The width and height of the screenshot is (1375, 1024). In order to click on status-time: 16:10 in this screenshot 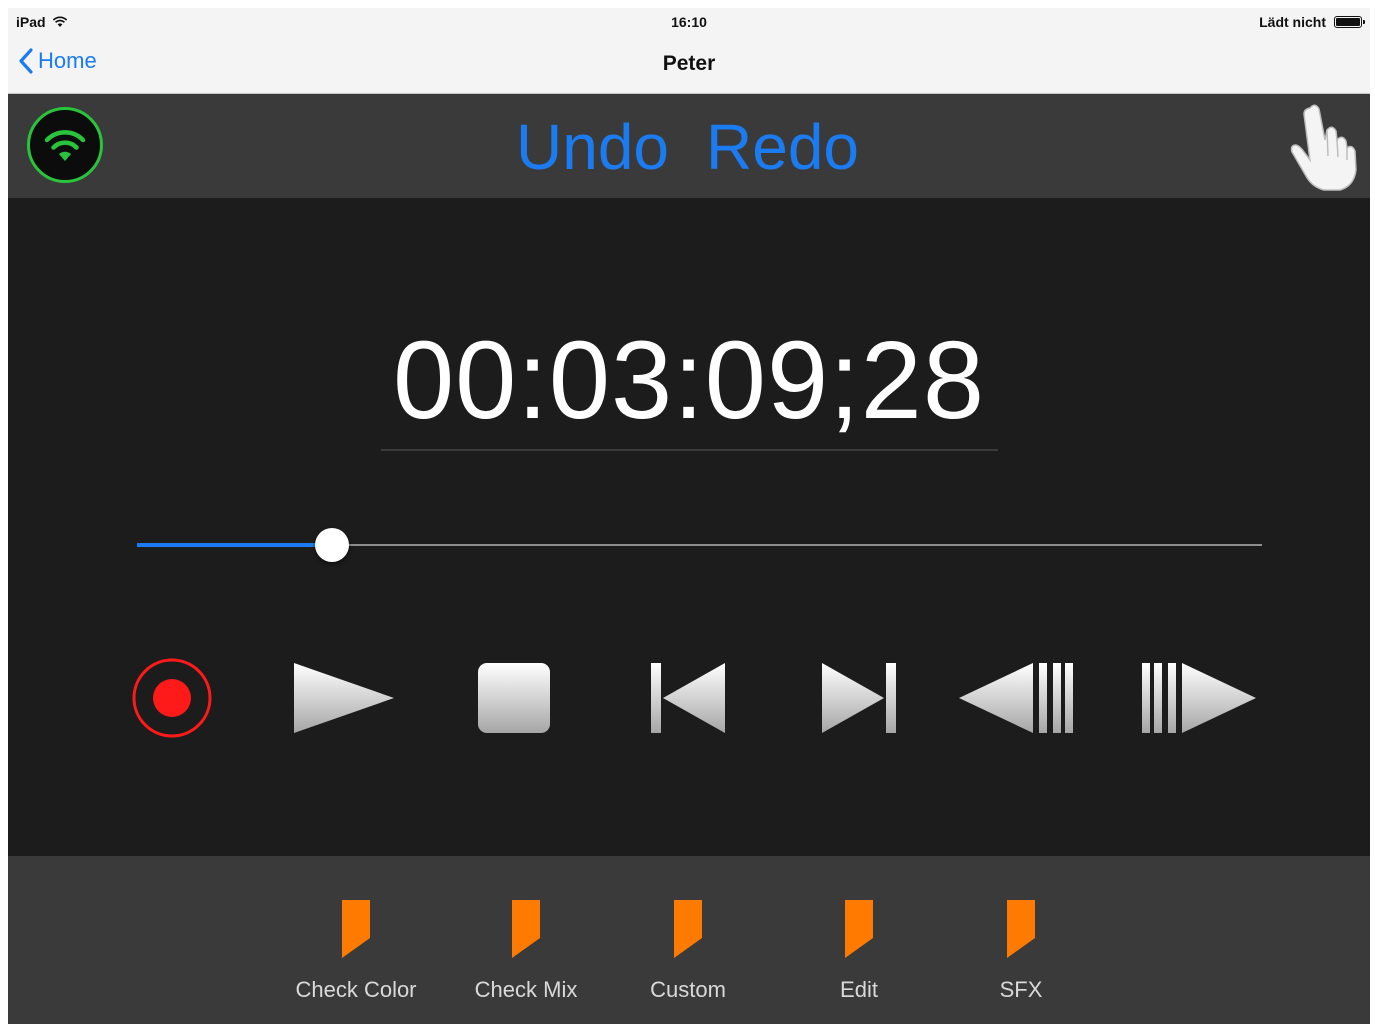, I will do `click(689, 22)`.